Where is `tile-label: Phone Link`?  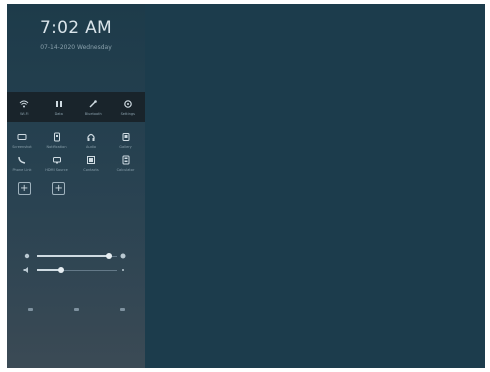 tile-label: Phone Link is located at coordinates (22, 170).